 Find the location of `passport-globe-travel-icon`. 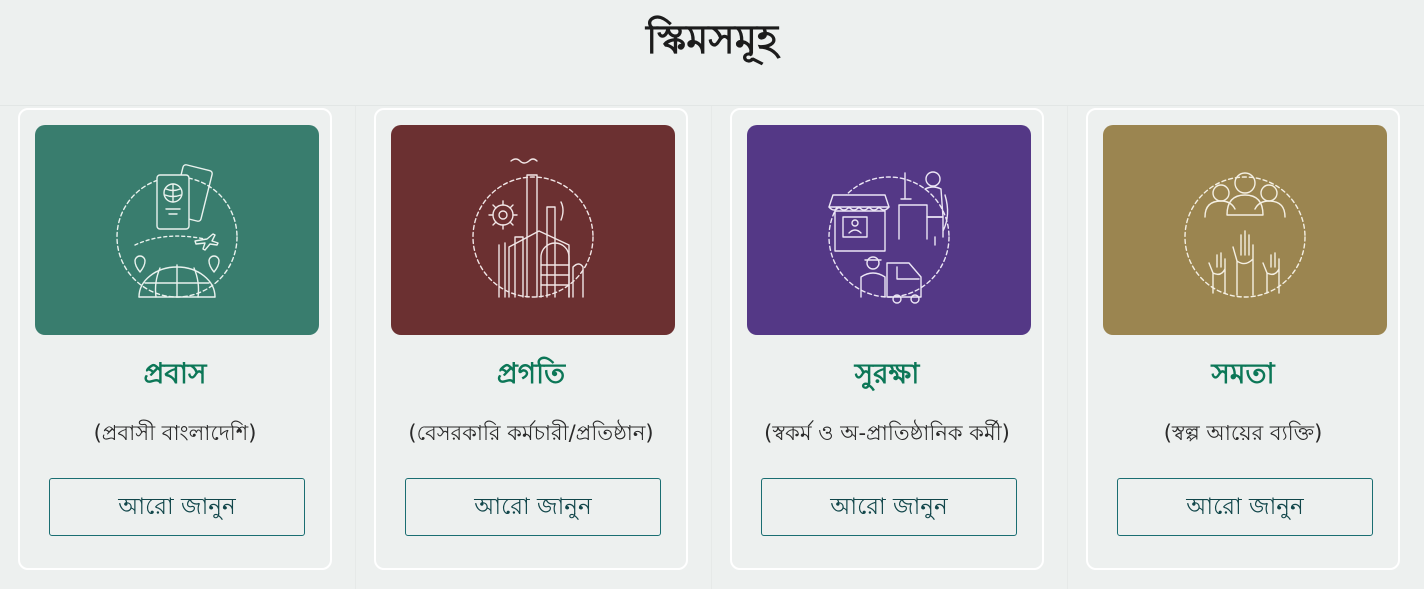

passport-globe-travel-icon is located at coordinates (177, 231).